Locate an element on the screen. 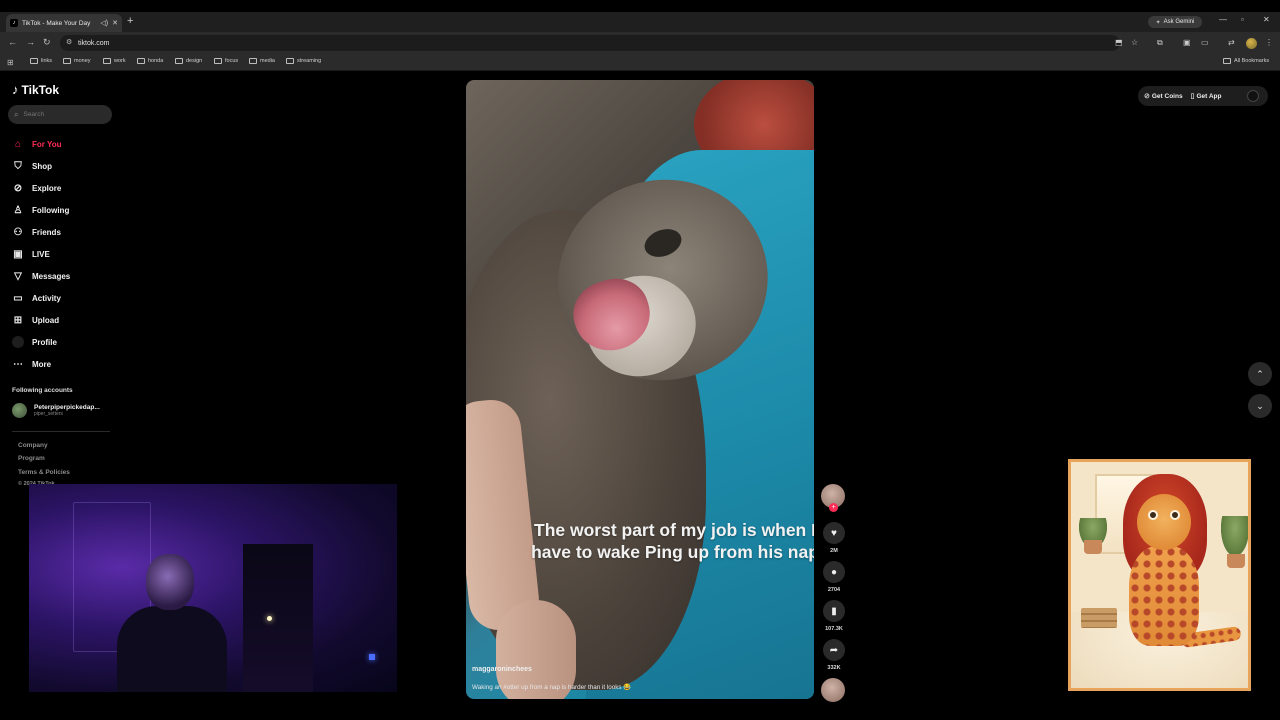  install-icon: ⬒ is located at coordinates (1119, 42).